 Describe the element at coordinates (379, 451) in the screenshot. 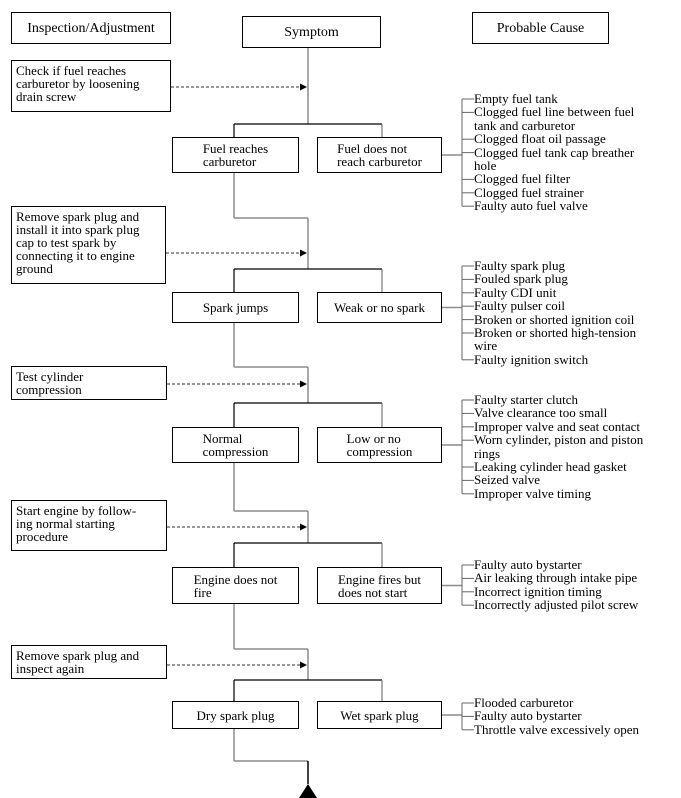

I see `symptom-fail-text-line: compression` at that location.